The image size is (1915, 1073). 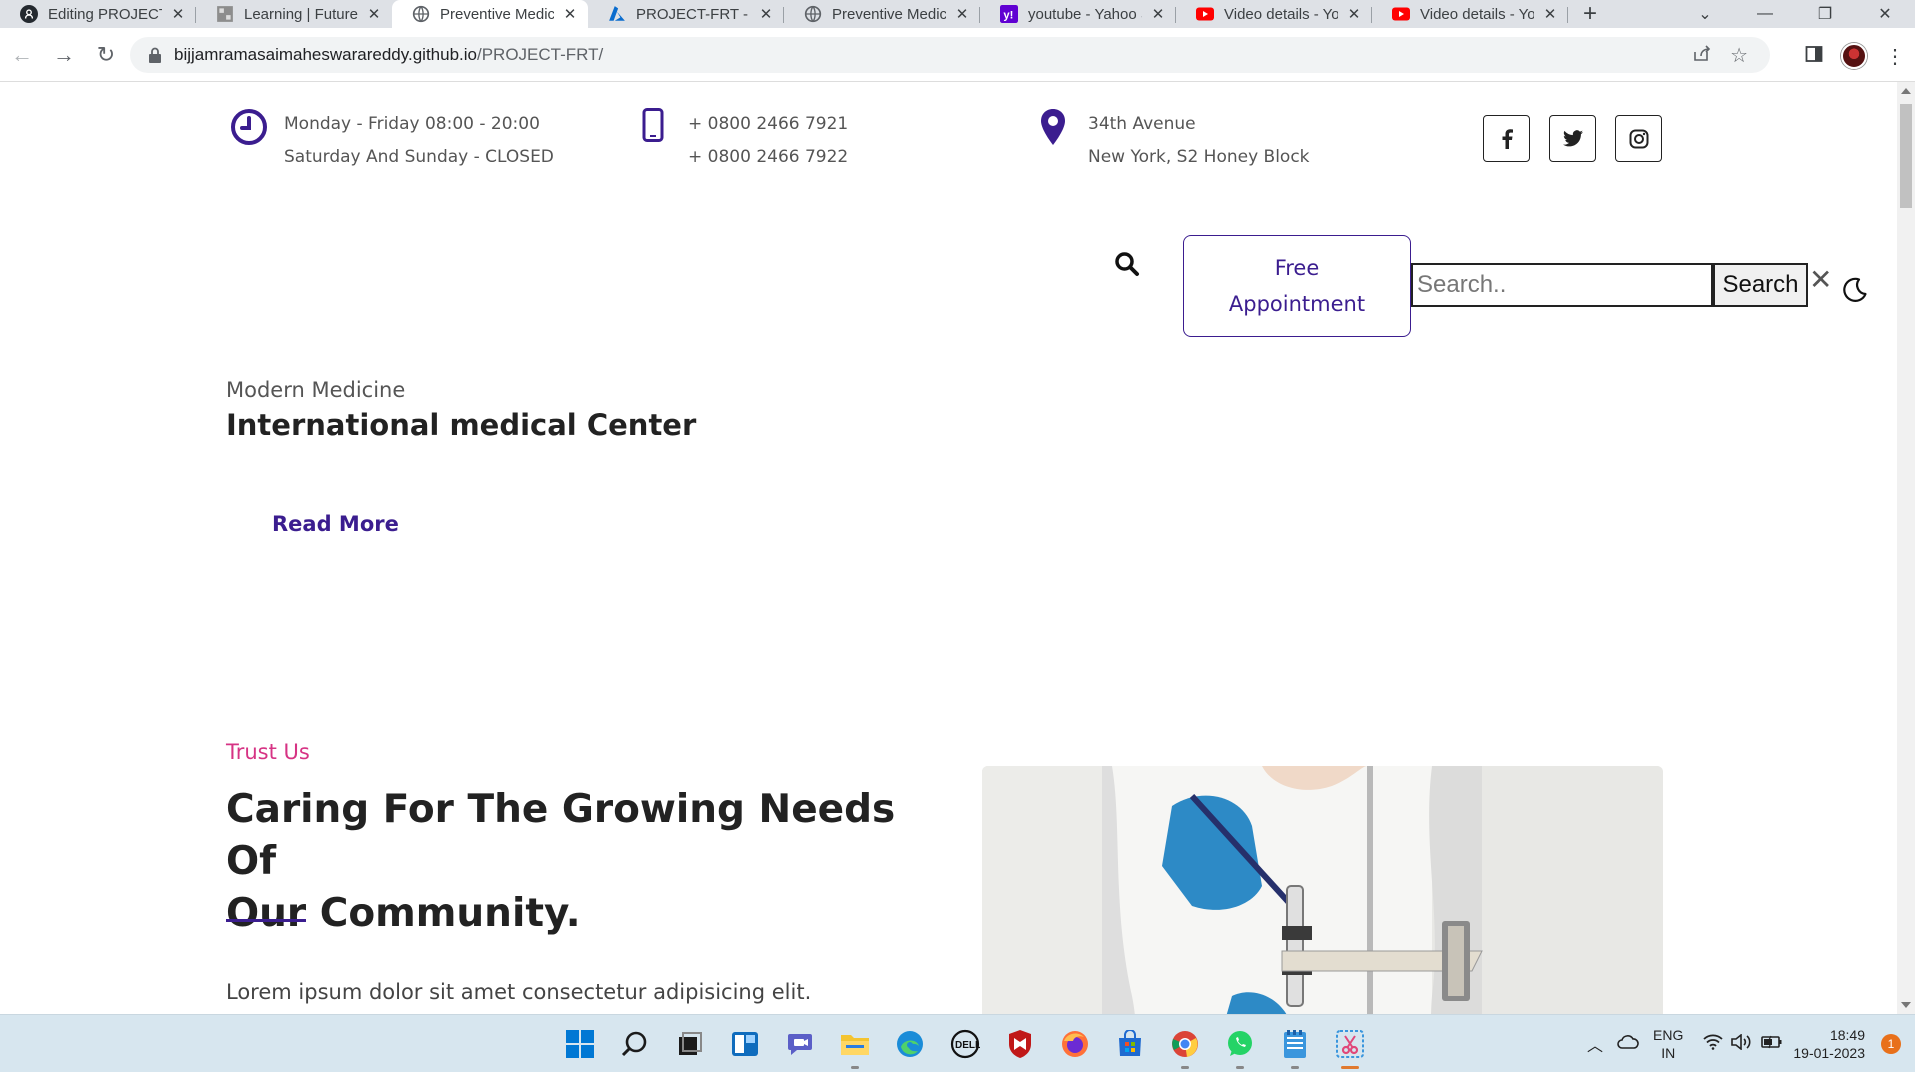 What do you see at coordinates (1855, 292) in the screenshot?
I see `dark-mode-moon-icon` at bounding box center [1855, 292].